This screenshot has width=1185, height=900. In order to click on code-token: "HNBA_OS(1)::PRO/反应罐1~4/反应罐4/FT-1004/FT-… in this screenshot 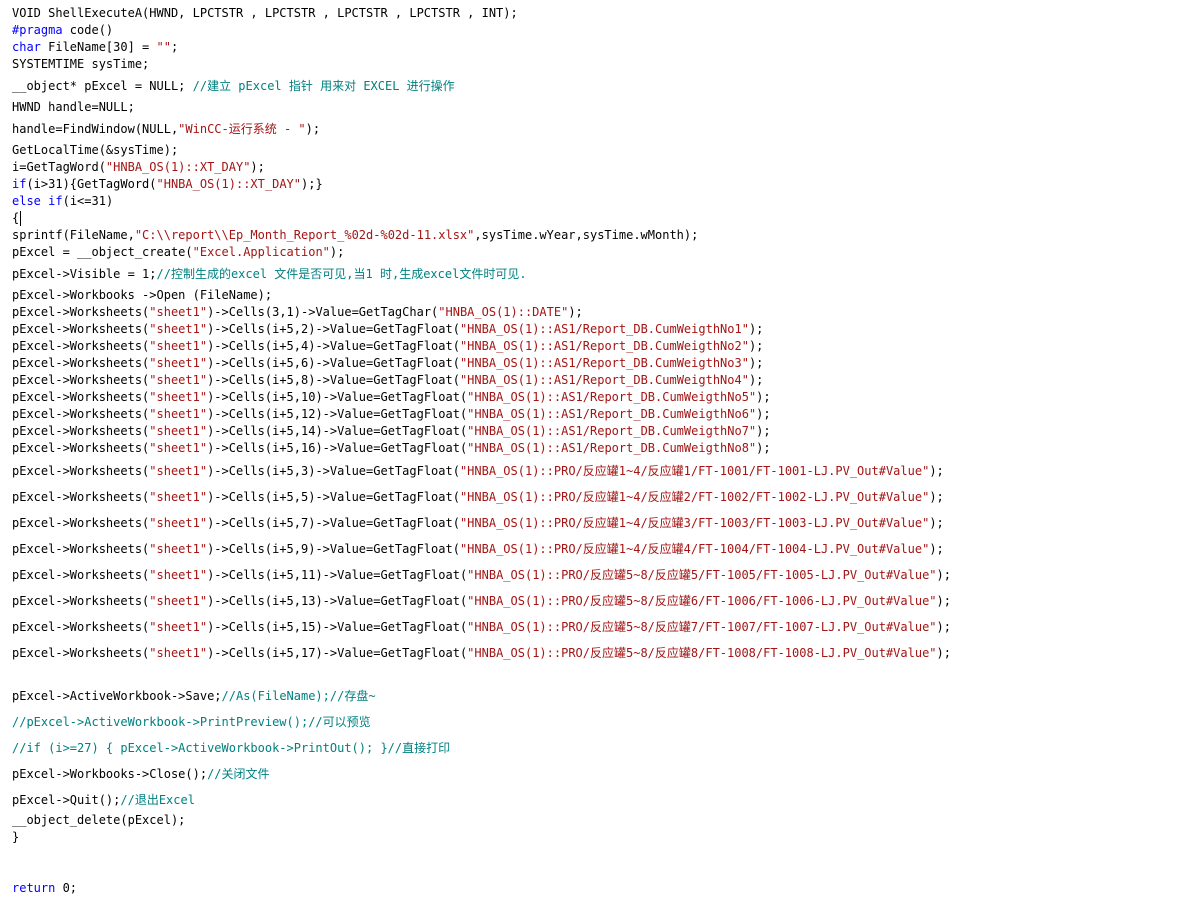, I will do `click(694, 549)`.